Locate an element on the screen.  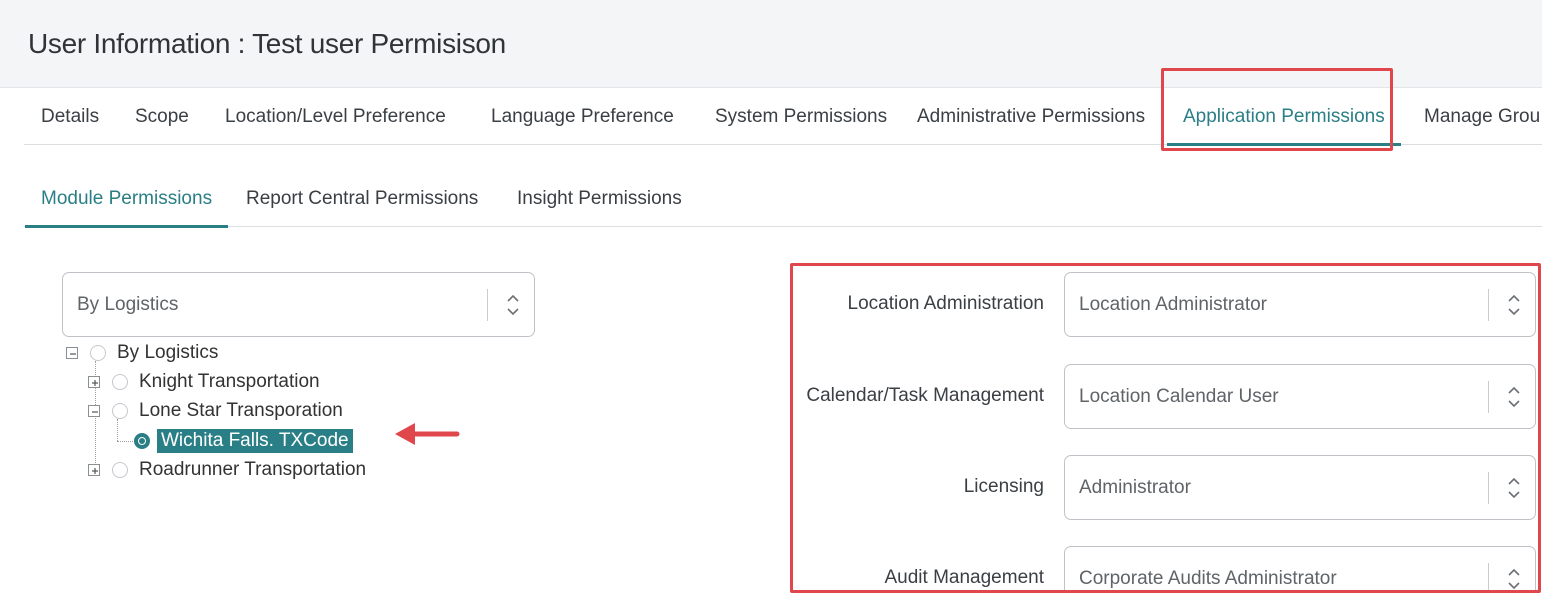
licensing-select: Administrator is located at coordinates (1300, 487).